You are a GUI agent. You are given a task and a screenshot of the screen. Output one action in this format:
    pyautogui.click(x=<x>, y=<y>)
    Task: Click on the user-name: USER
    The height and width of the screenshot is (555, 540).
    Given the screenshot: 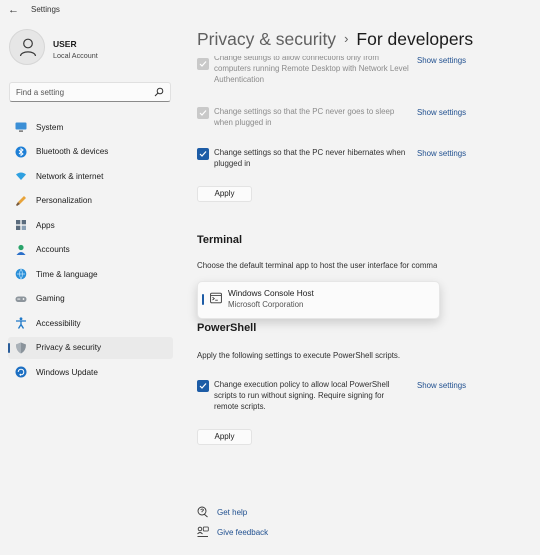 What is the action you would take?
    pyautogui.click(x=65, y=44)
    